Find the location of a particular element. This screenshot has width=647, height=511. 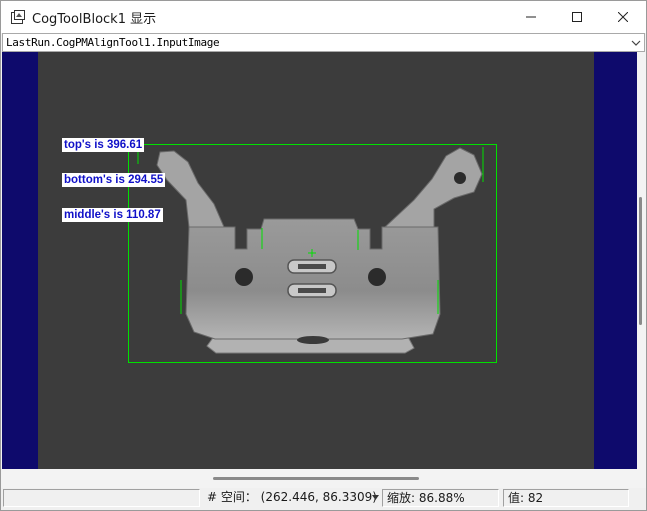

pixel-value-text: 值: 82 is located at coordinates (526, 498).